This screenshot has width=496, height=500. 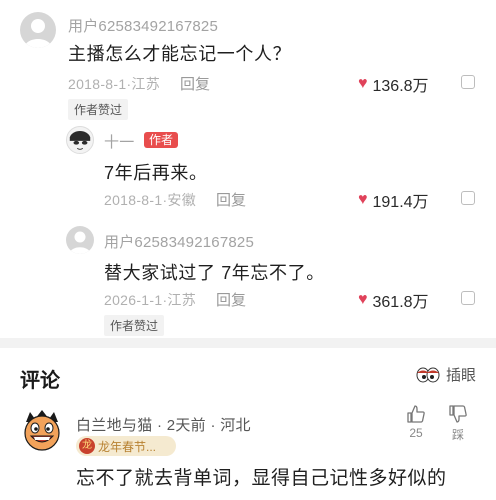 What do you see at coordinates (400, 202) in the screenshot?
I see `like-count: 191.4万` at bounding box center [400, 202].